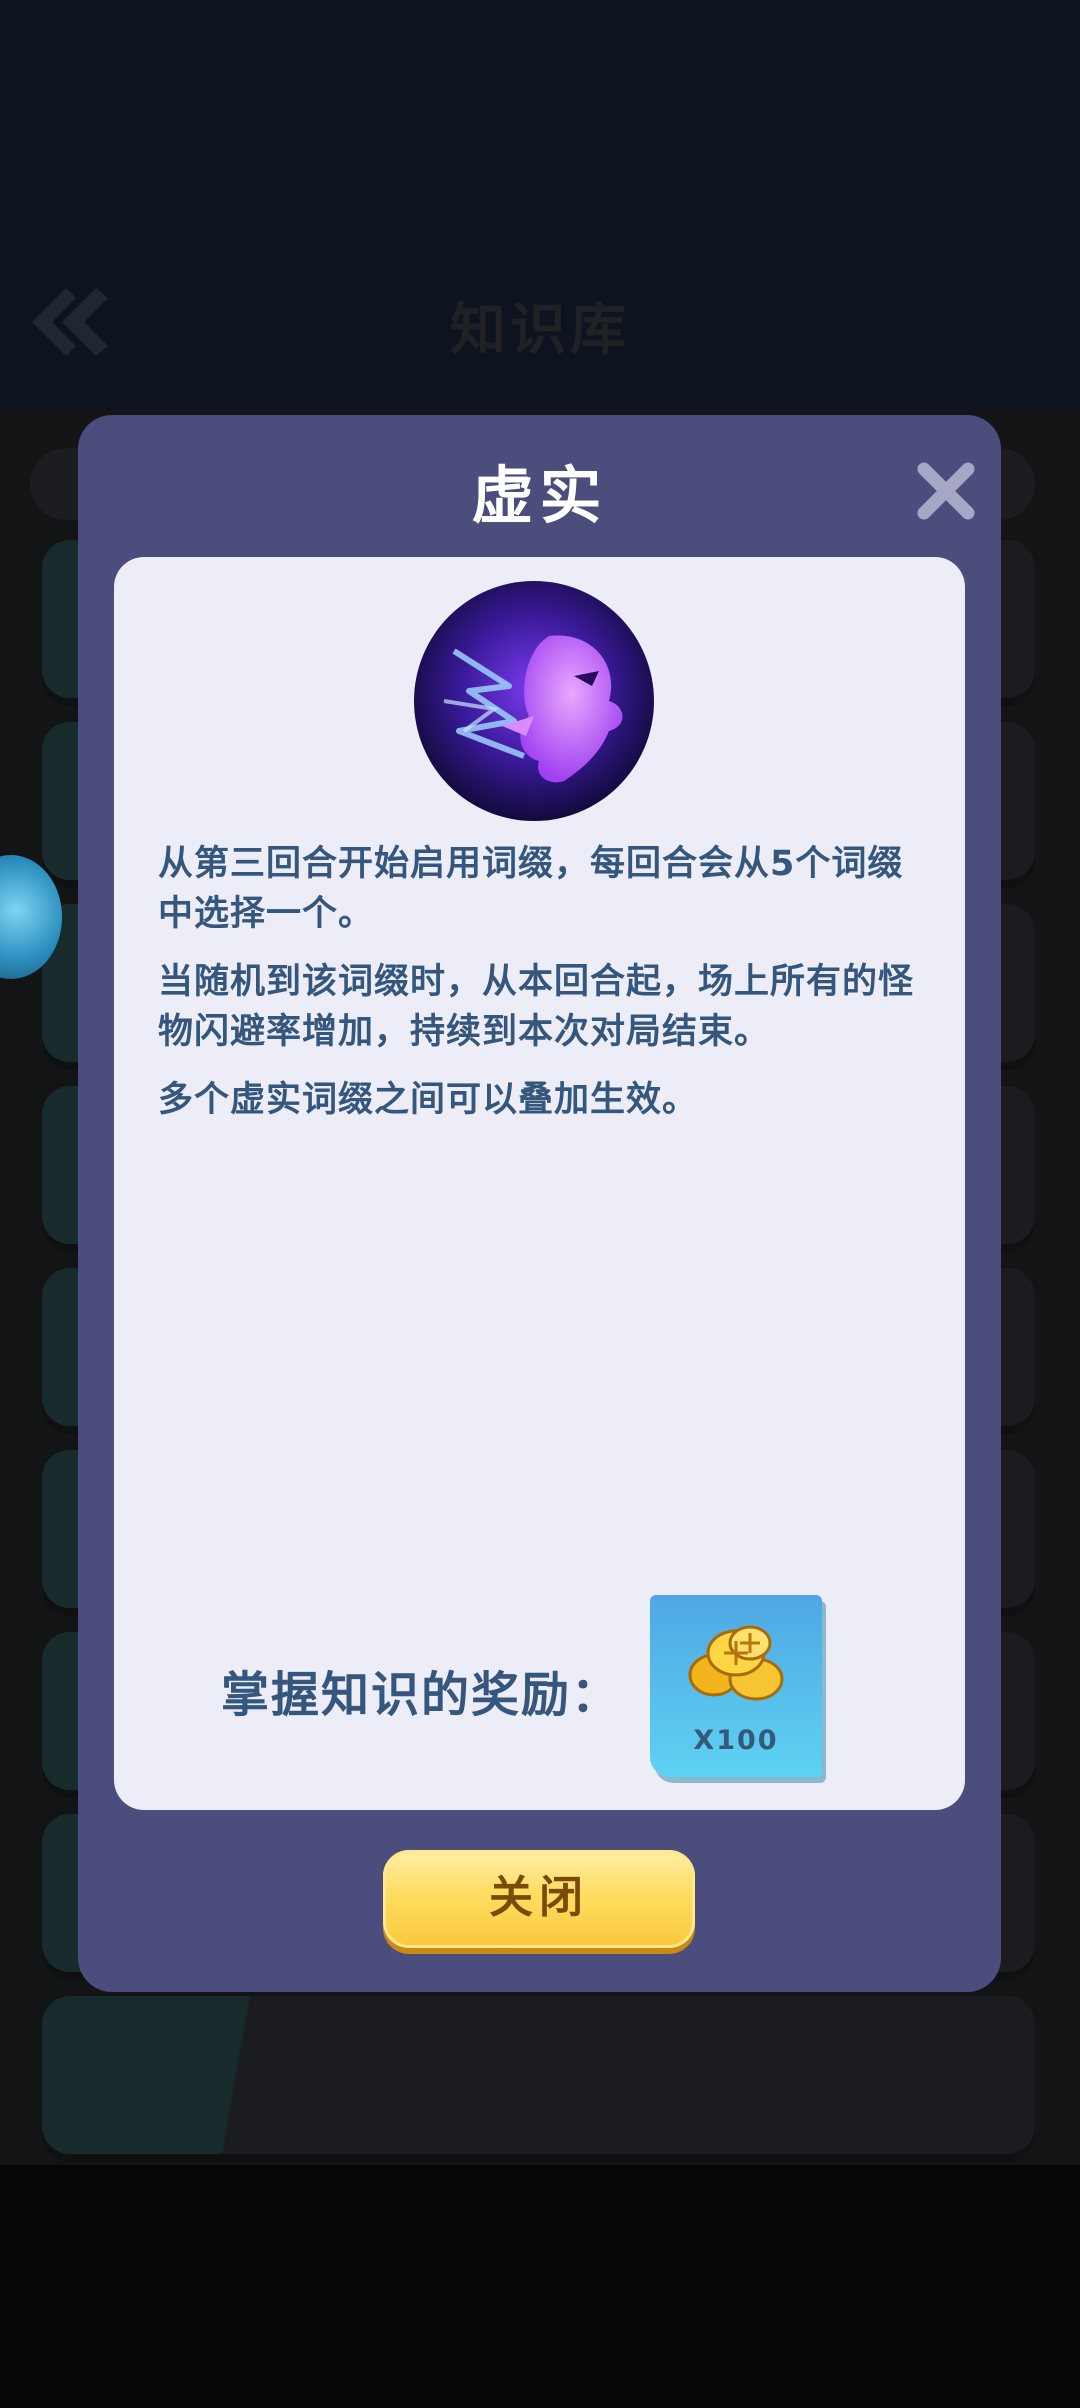 Image resolution: width=1080 pixels, height=2408 pixels. What do you see at coordinates (421, 1695) in the screenshot?
I see `reward-label: 掌握知识的奖励：` at bounding box center [421, 1695].